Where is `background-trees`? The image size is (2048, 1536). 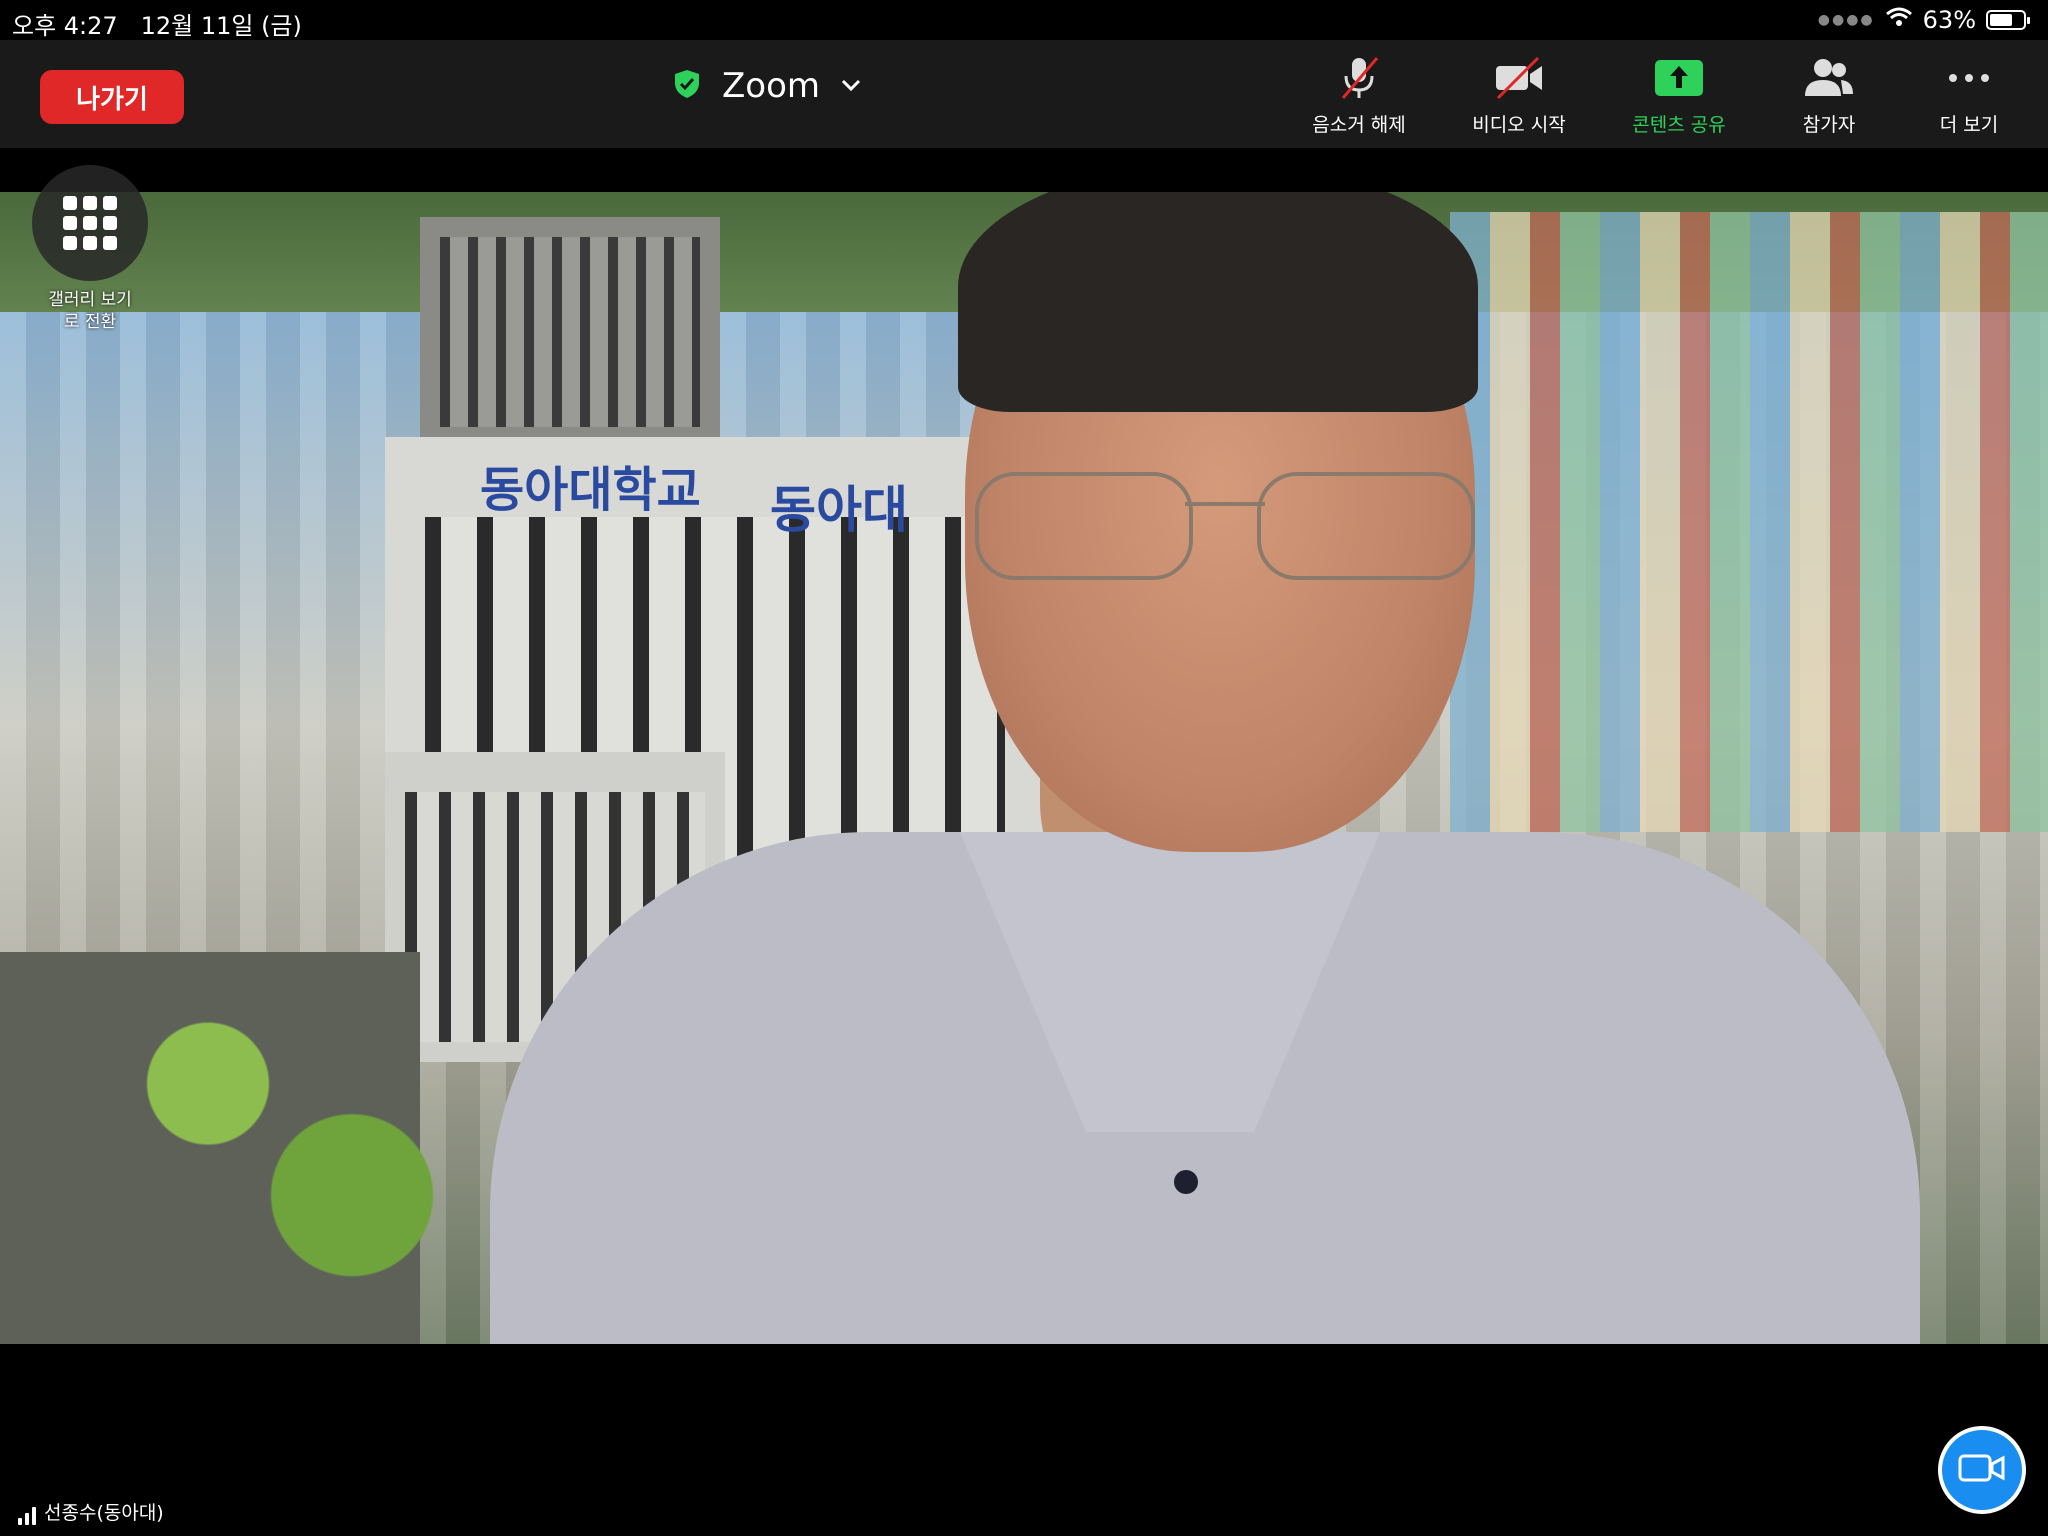
background-trees is located at coordinates (280, 1158).